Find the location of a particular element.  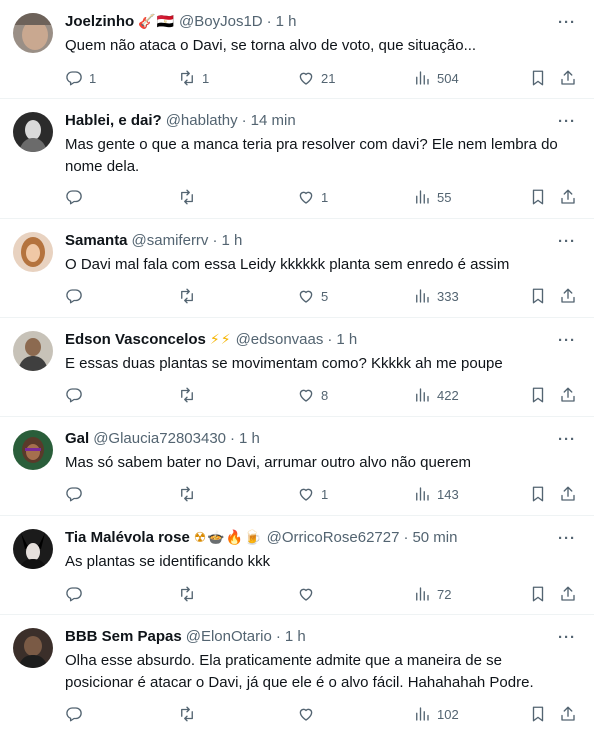

author-handle: @BoyJos1D is located at coordinates (221, 22).